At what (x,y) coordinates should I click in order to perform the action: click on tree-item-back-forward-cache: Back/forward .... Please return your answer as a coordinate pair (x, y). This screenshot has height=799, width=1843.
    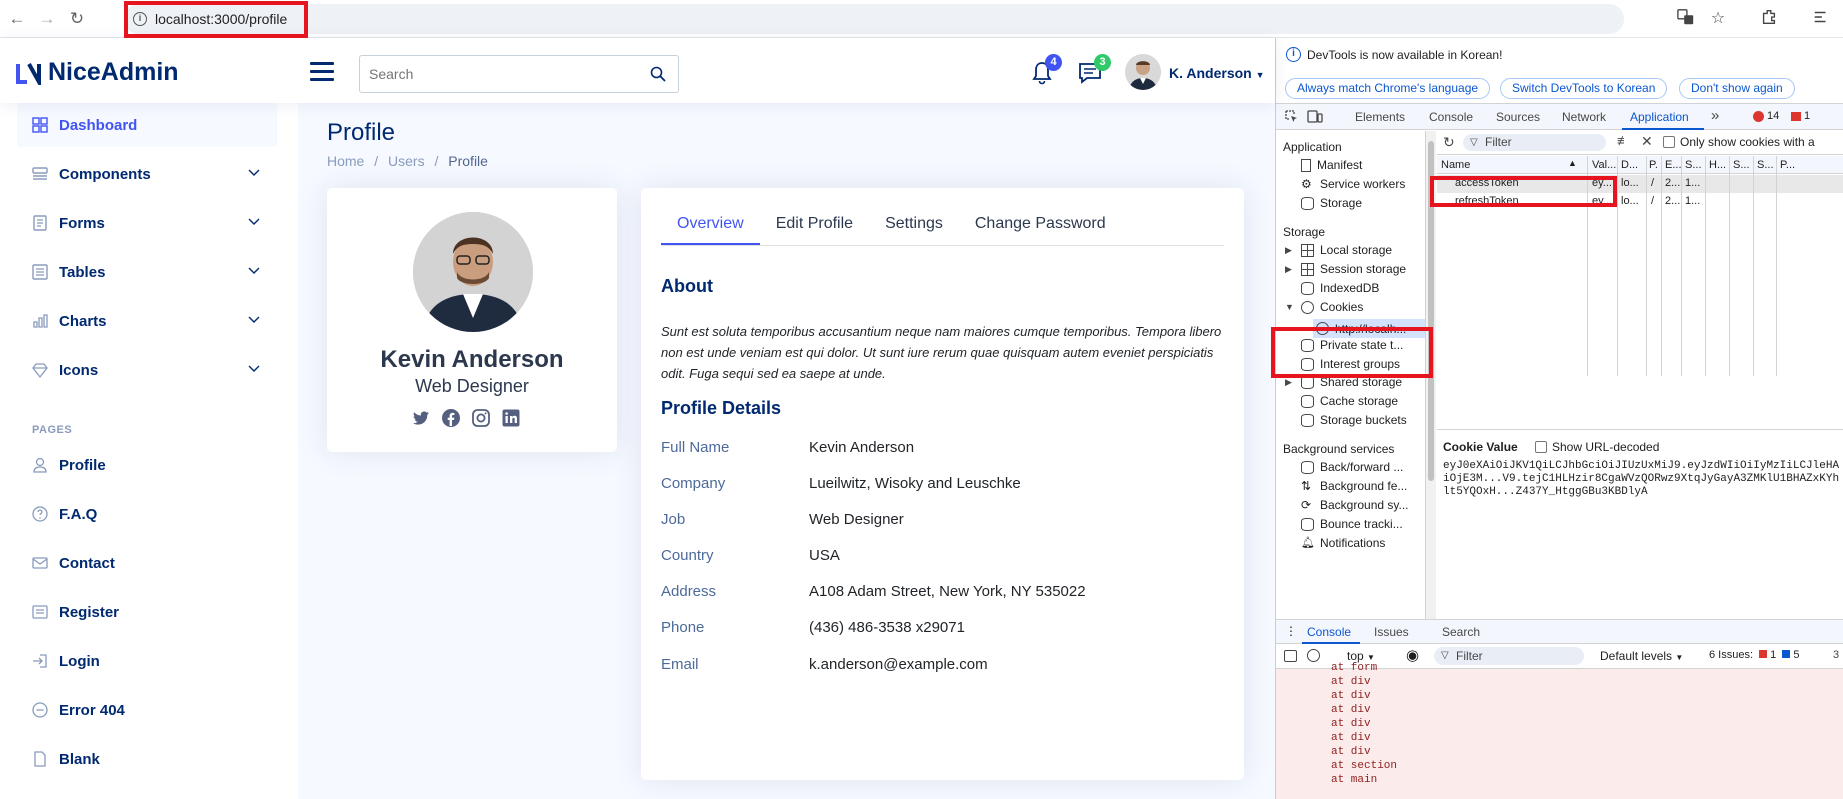
    Looking at the image, I should click on (1352, 467).